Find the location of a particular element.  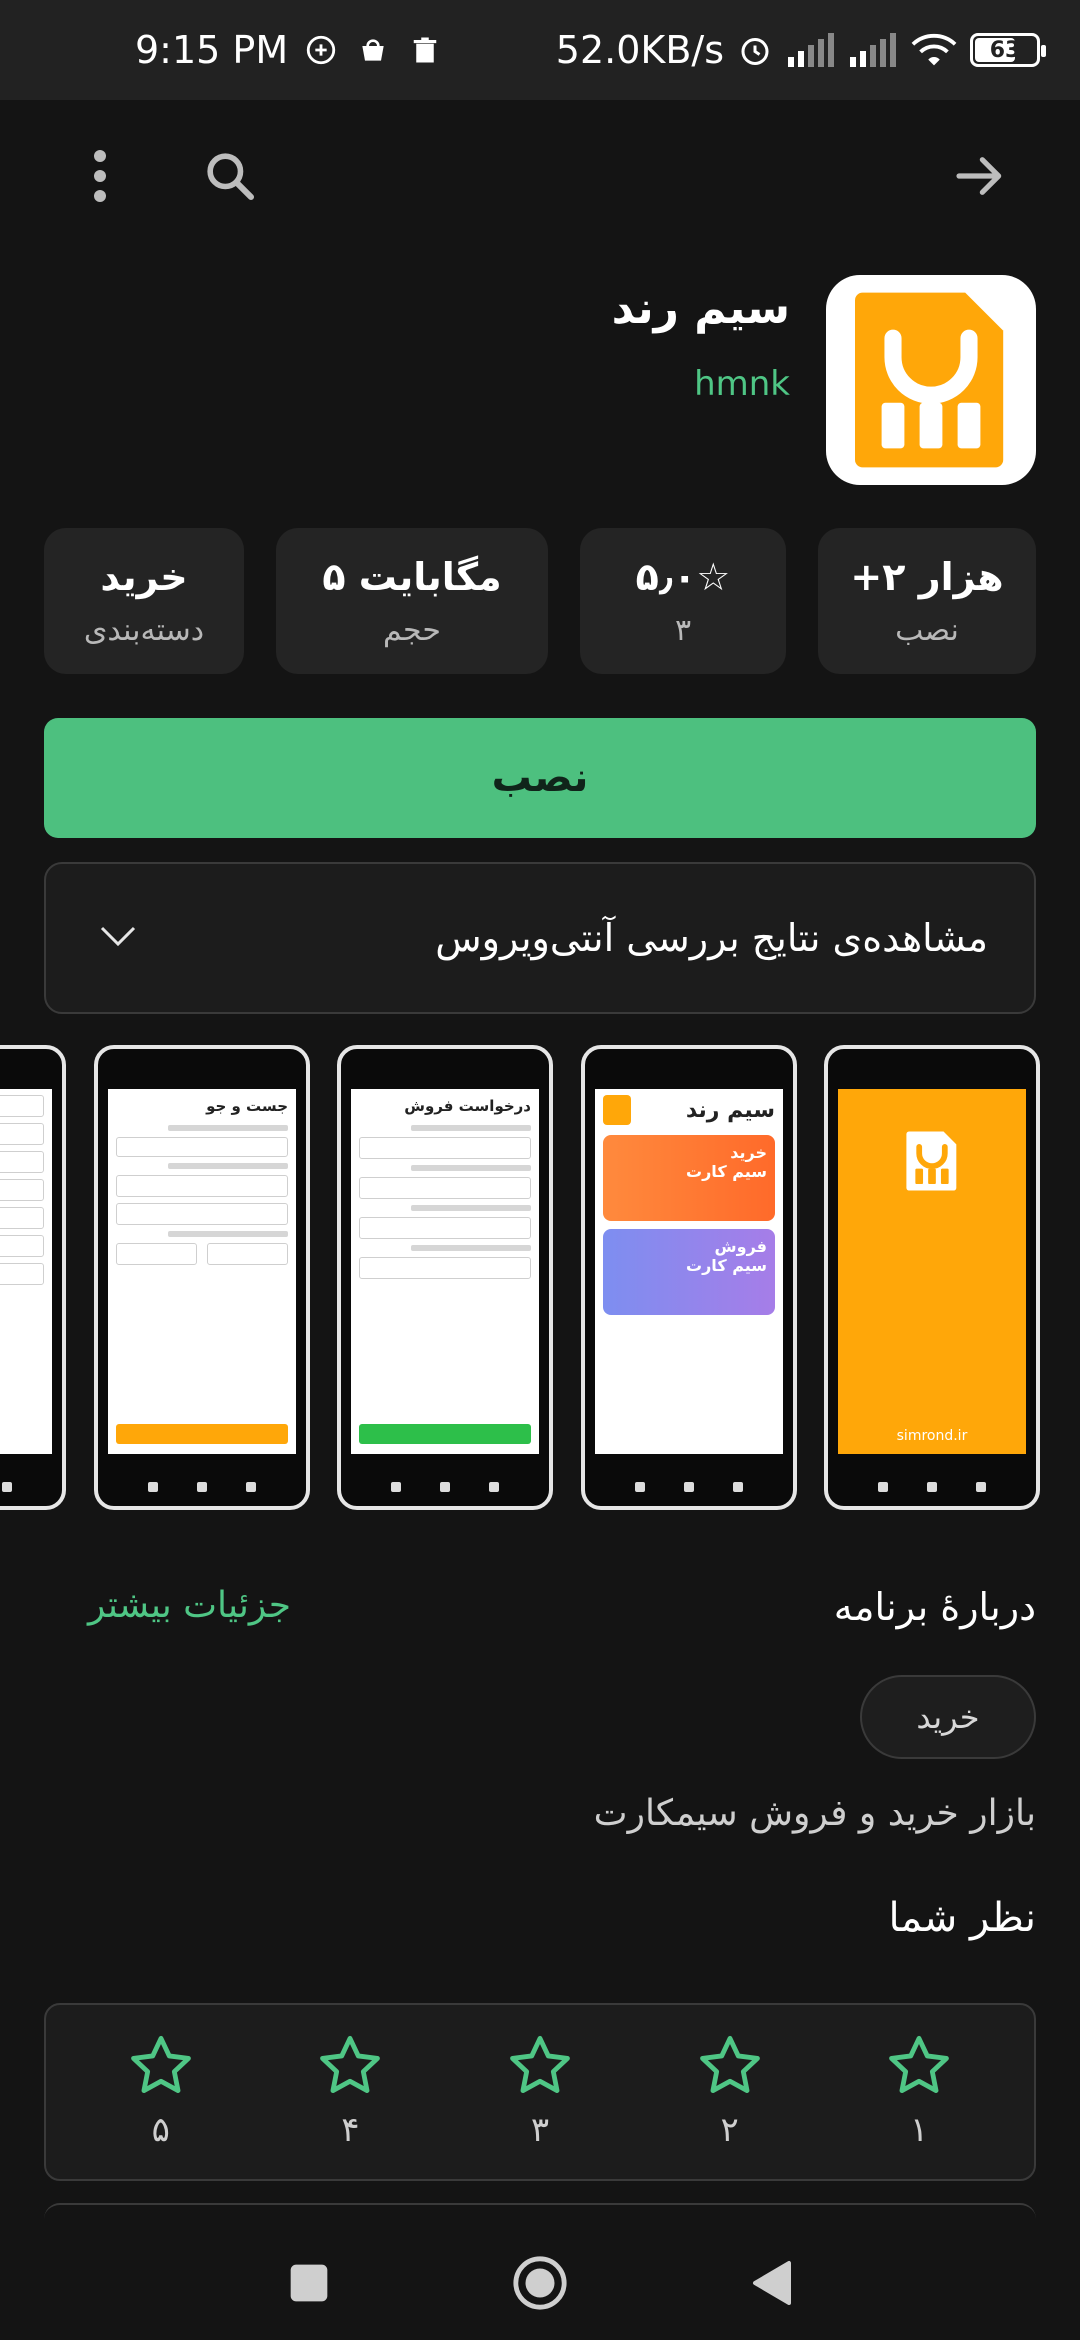

chevron-down-icon is located at coordinates (118, 938).